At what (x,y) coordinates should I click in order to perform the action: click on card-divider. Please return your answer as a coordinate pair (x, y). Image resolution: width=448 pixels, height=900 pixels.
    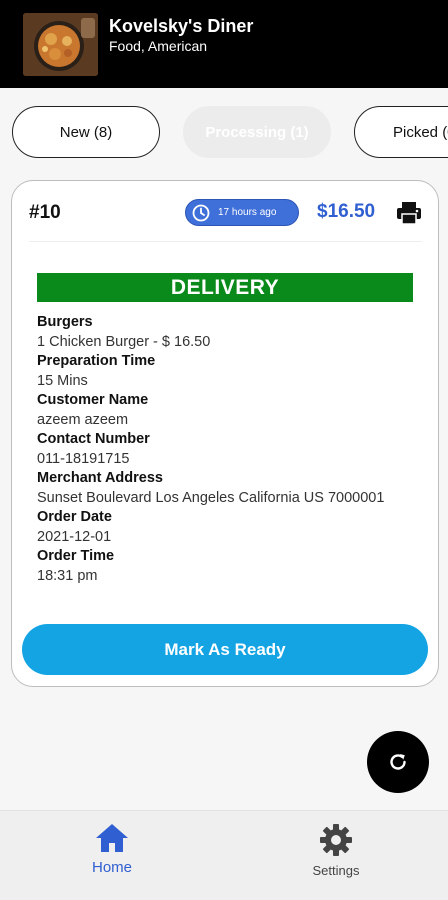
    Looking at the image, I should click on (225, 241).